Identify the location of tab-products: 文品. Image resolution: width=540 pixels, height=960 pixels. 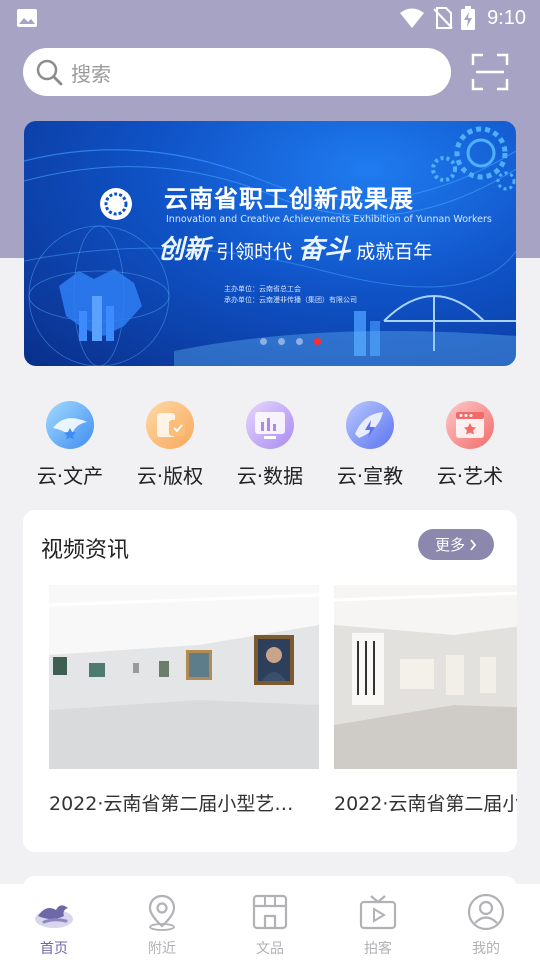
(270, 922).